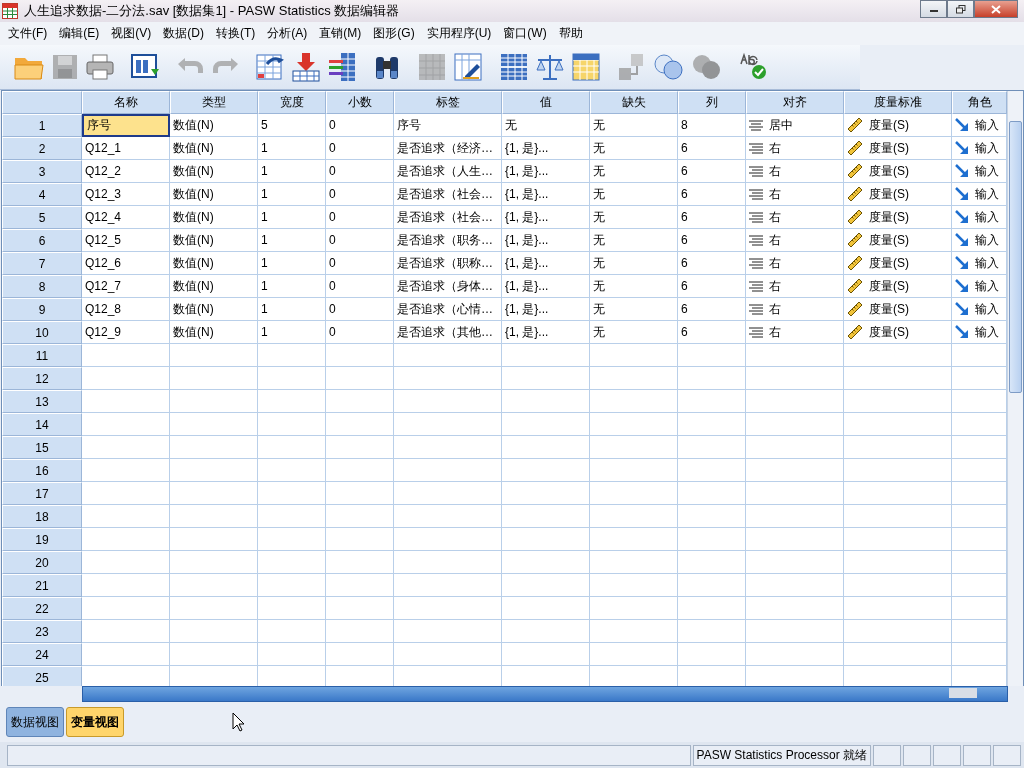  Describe the element at coordinates (42, 654) in the screenshot. I see `row-header: 24` at that location.